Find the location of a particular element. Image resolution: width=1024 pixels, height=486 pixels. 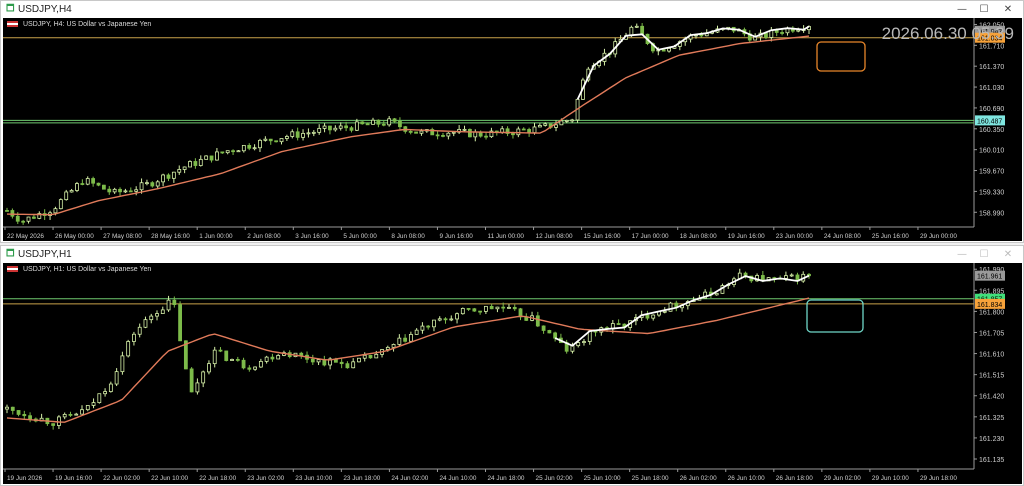

price-badge-label: 161.834 is located at coordinates (989, 305).